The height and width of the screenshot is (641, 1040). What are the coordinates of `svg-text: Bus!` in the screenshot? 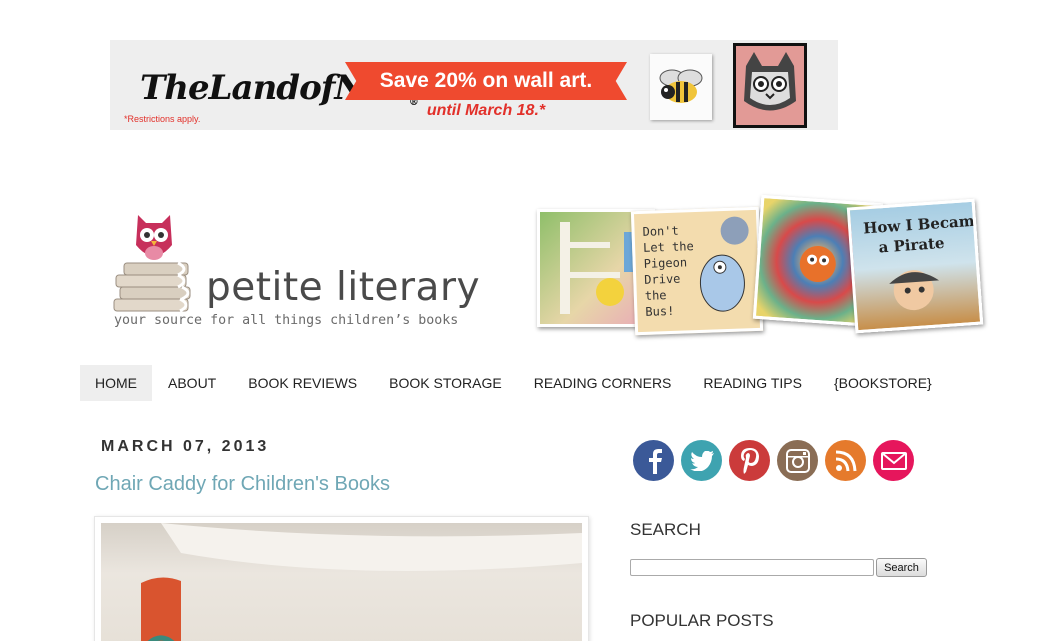 It's located at (659, 311).